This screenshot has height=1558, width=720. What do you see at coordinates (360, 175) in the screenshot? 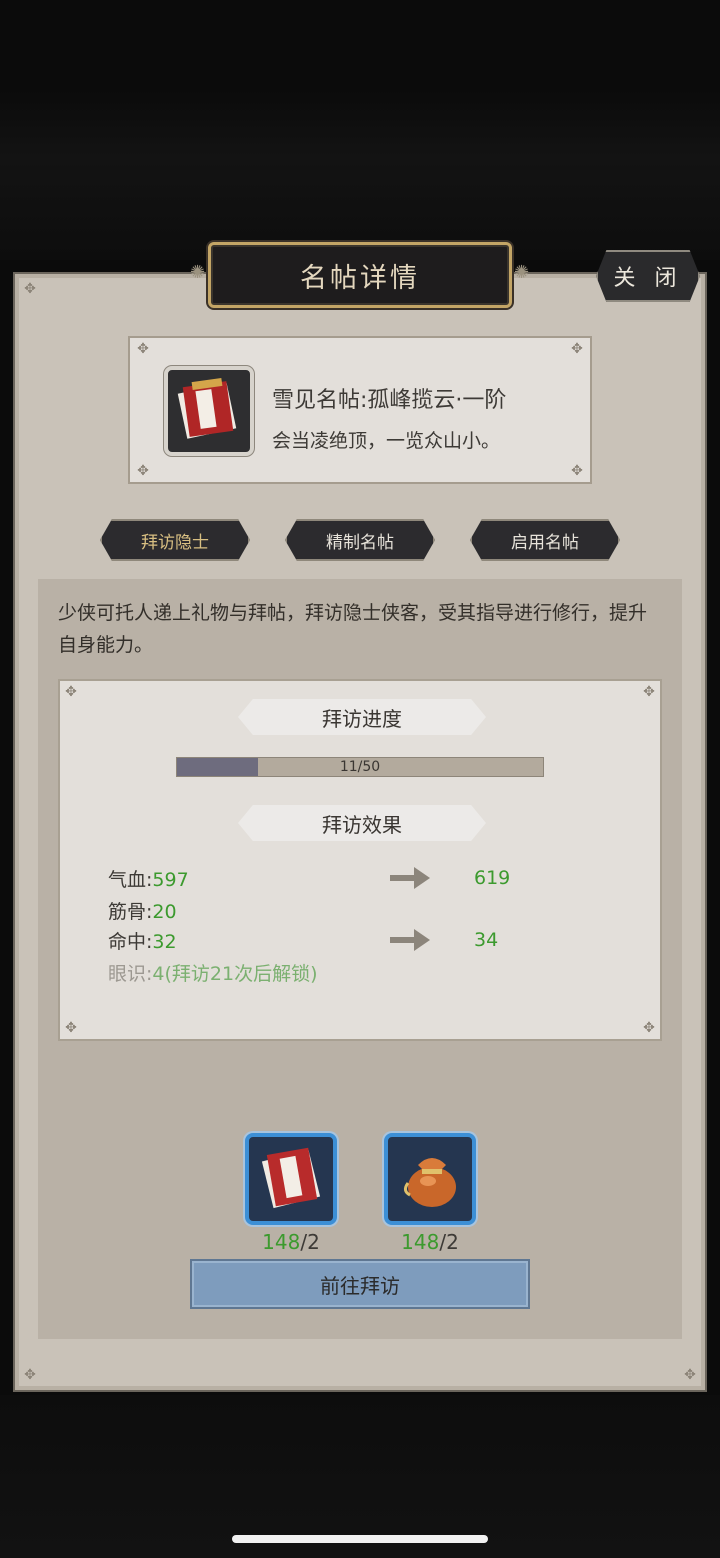
I see `background-scene` at bounding box center [360, 175].